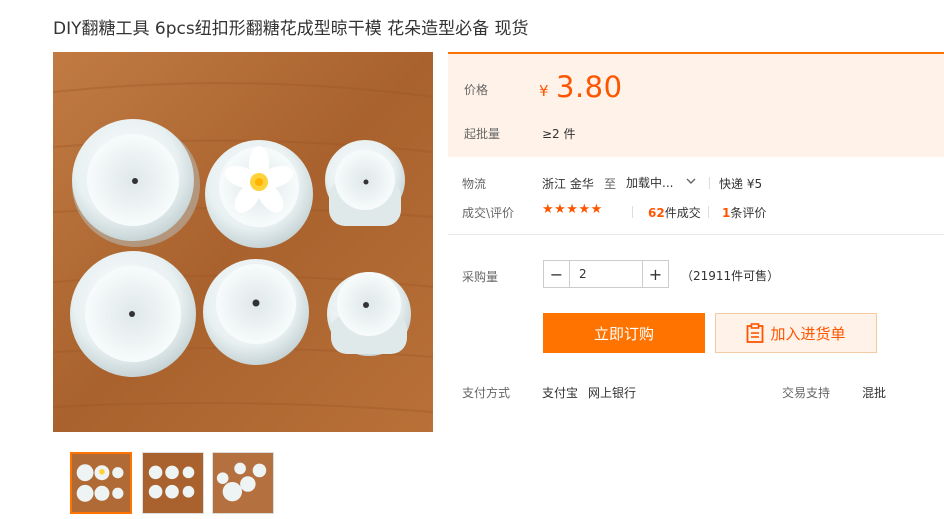 The width and height of the screenshot is (944, 519). I want to click on product-title: DIY翻糖工具 6pcs纽扣形翻糖花成型晾干模 花朵造型必备 现货, so click(291, 29).